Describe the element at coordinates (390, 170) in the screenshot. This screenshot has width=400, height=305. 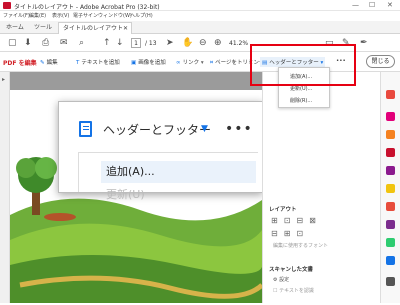
I see `organize-icon` at that location.